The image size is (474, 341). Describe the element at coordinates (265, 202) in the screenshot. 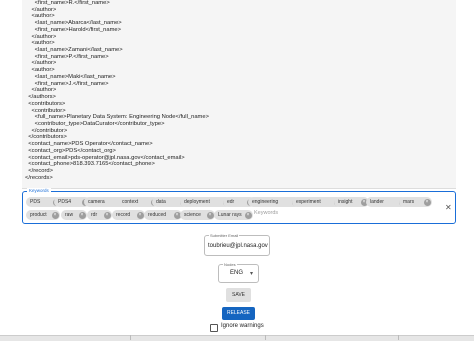

I see `keyword-chip-label: engineering` at that location.